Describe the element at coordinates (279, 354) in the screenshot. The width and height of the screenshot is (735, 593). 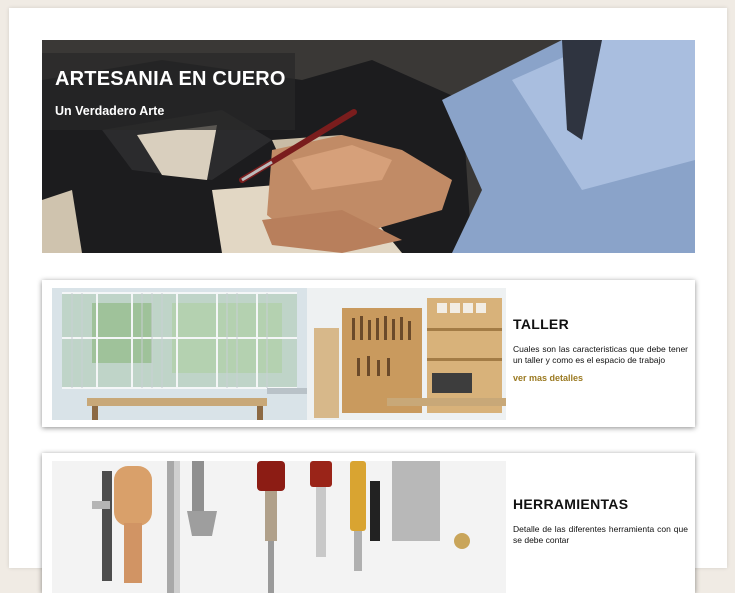
I see `taller-image` at that location.